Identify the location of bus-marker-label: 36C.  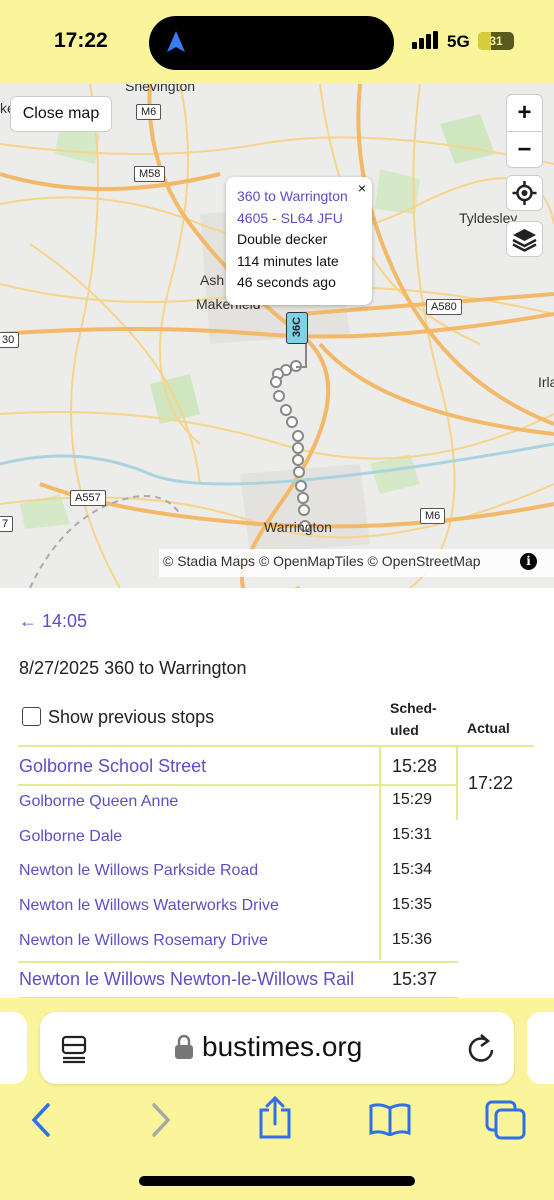
(297, 327).